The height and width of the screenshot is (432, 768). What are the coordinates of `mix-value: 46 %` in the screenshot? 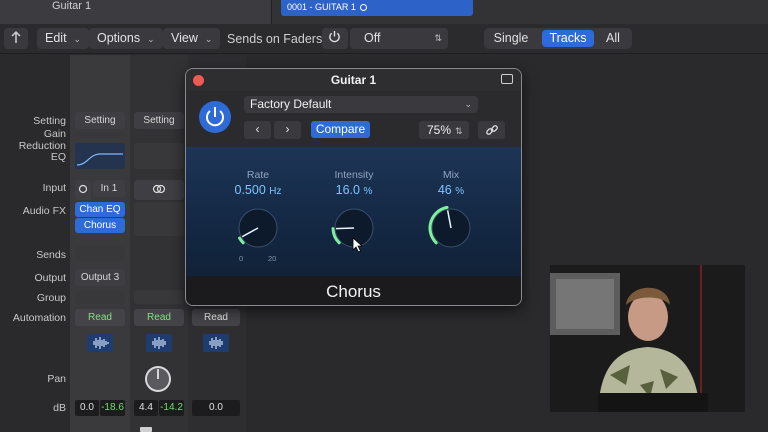 It's located at (451, 190).